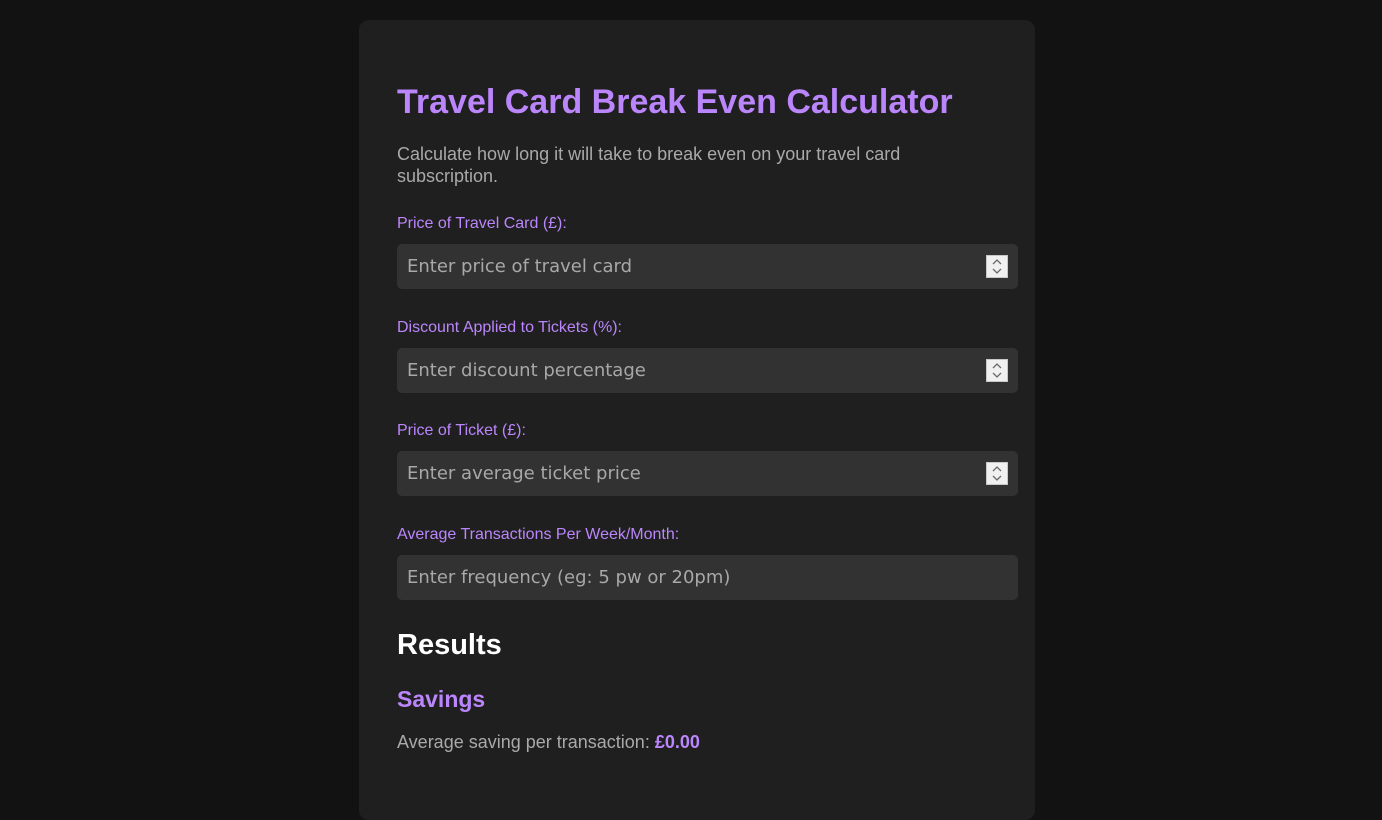 The height and width of the screenshot is (820, 1382). I want to click on discount-stepper, so click(997, 370).